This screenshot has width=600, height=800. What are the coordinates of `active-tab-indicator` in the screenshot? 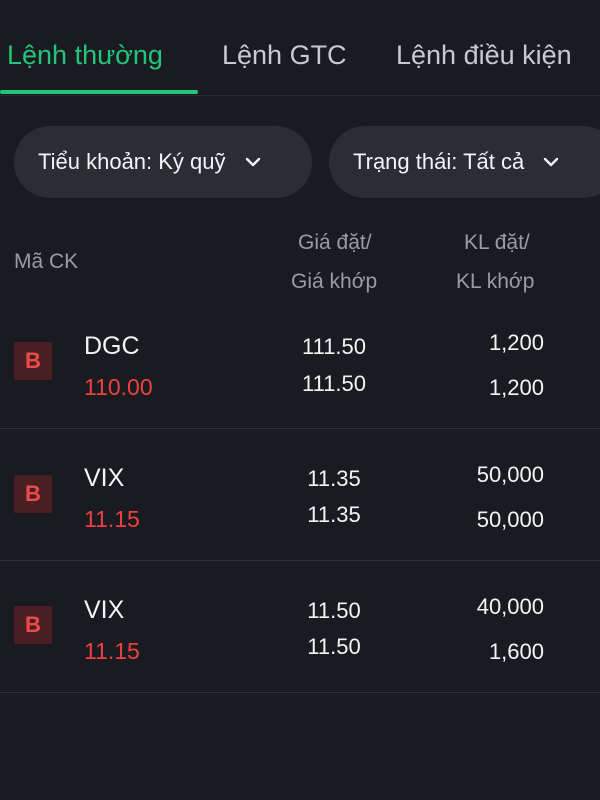 It's located at (99, 92).